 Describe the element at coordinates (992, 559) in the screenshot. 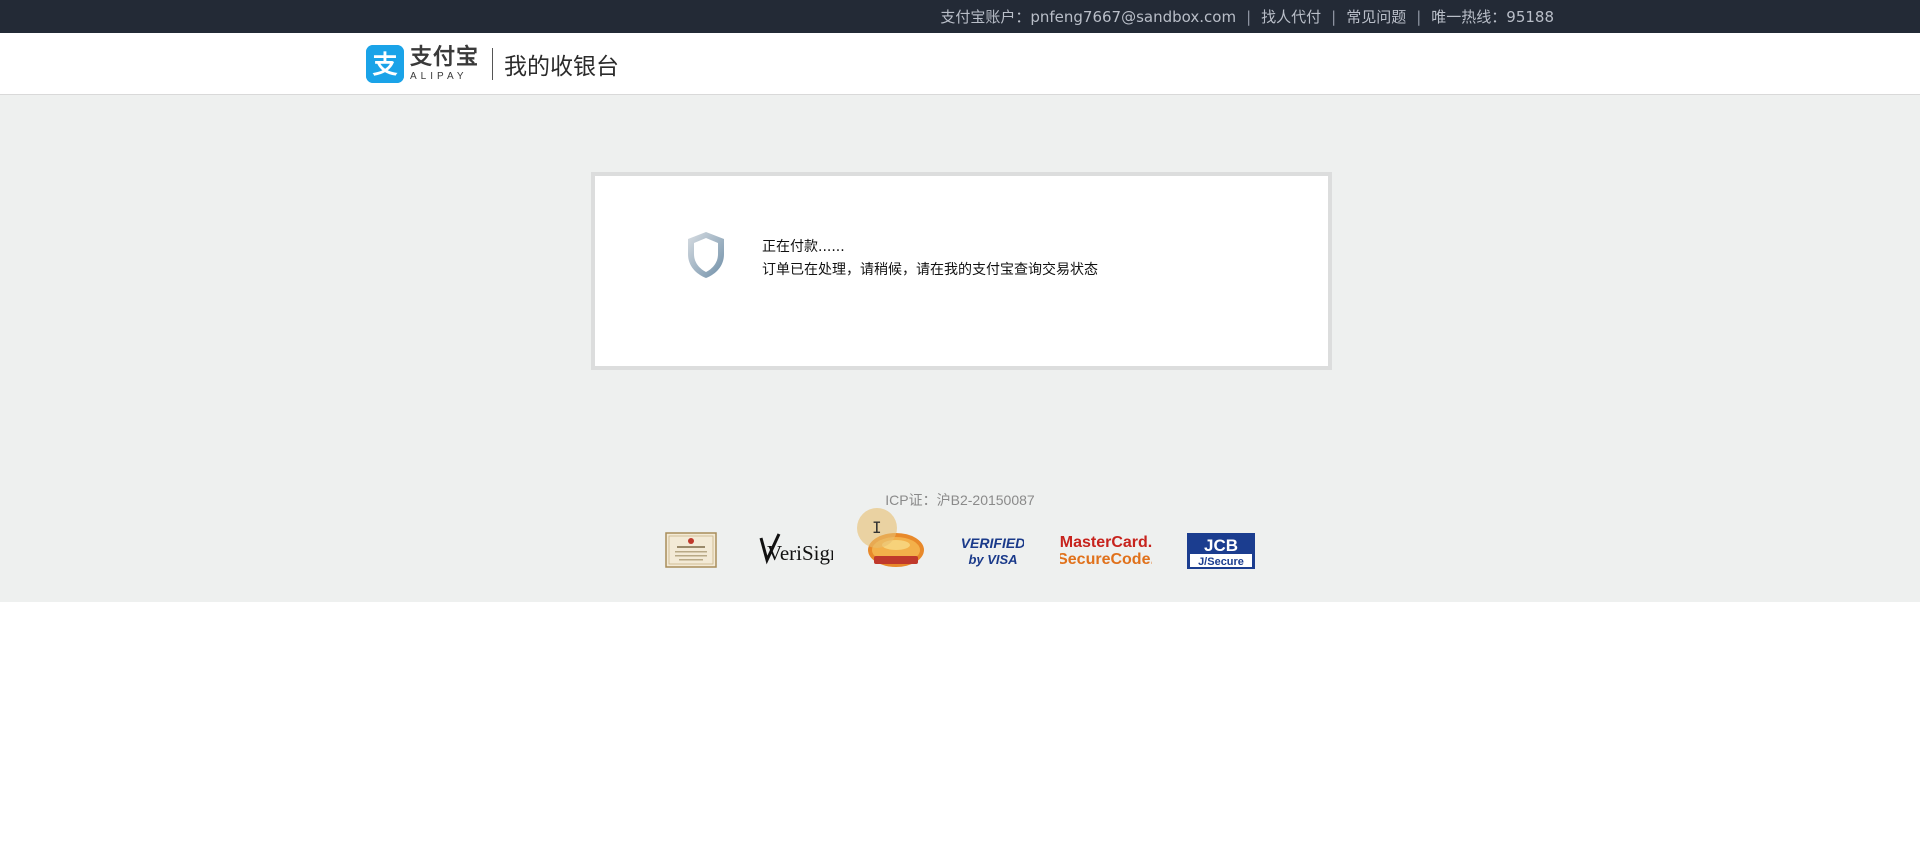

I see `visa-byvisa-text: by VISA` at that location.